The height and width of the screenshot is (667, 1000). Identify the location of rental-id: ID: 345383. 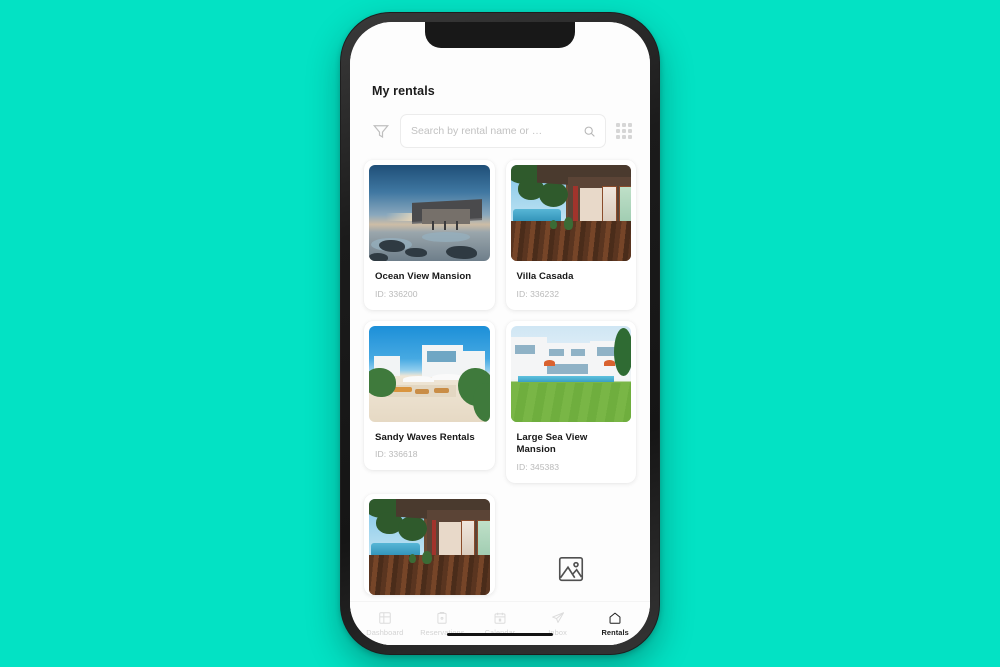
(538, 466).